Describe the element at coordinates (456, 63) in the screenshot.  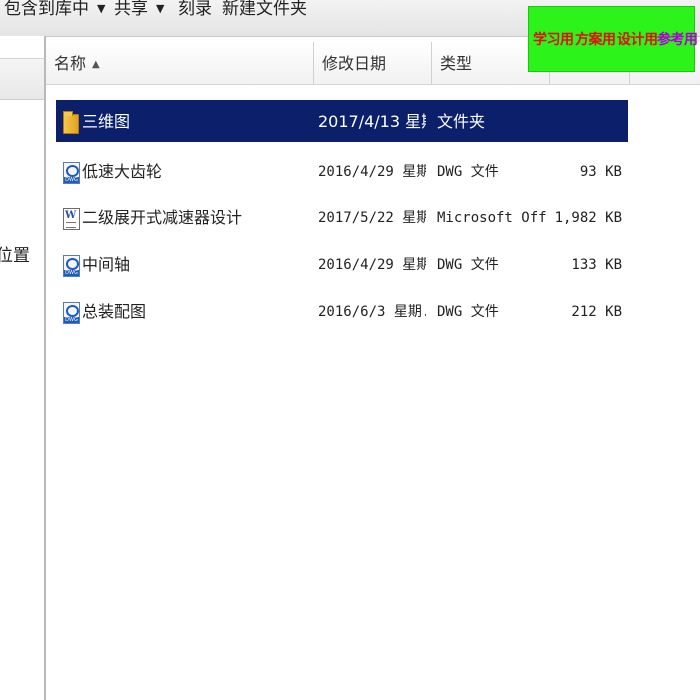
I see `column-type-label: 类型` at that location.